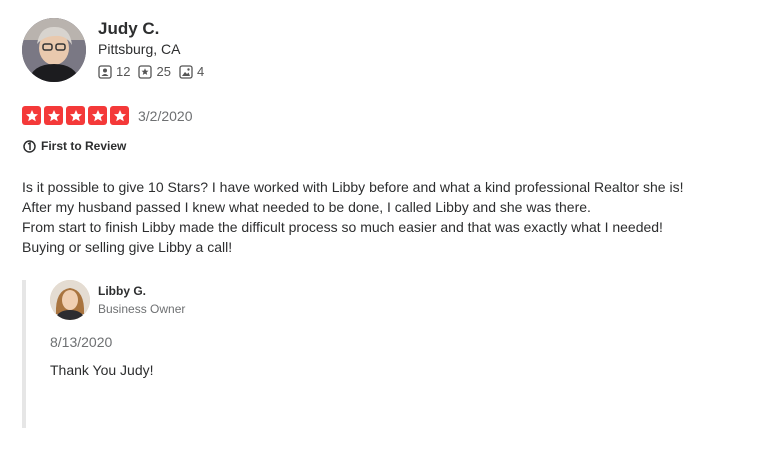  I want to click on rating-stars, so click(77, 115).